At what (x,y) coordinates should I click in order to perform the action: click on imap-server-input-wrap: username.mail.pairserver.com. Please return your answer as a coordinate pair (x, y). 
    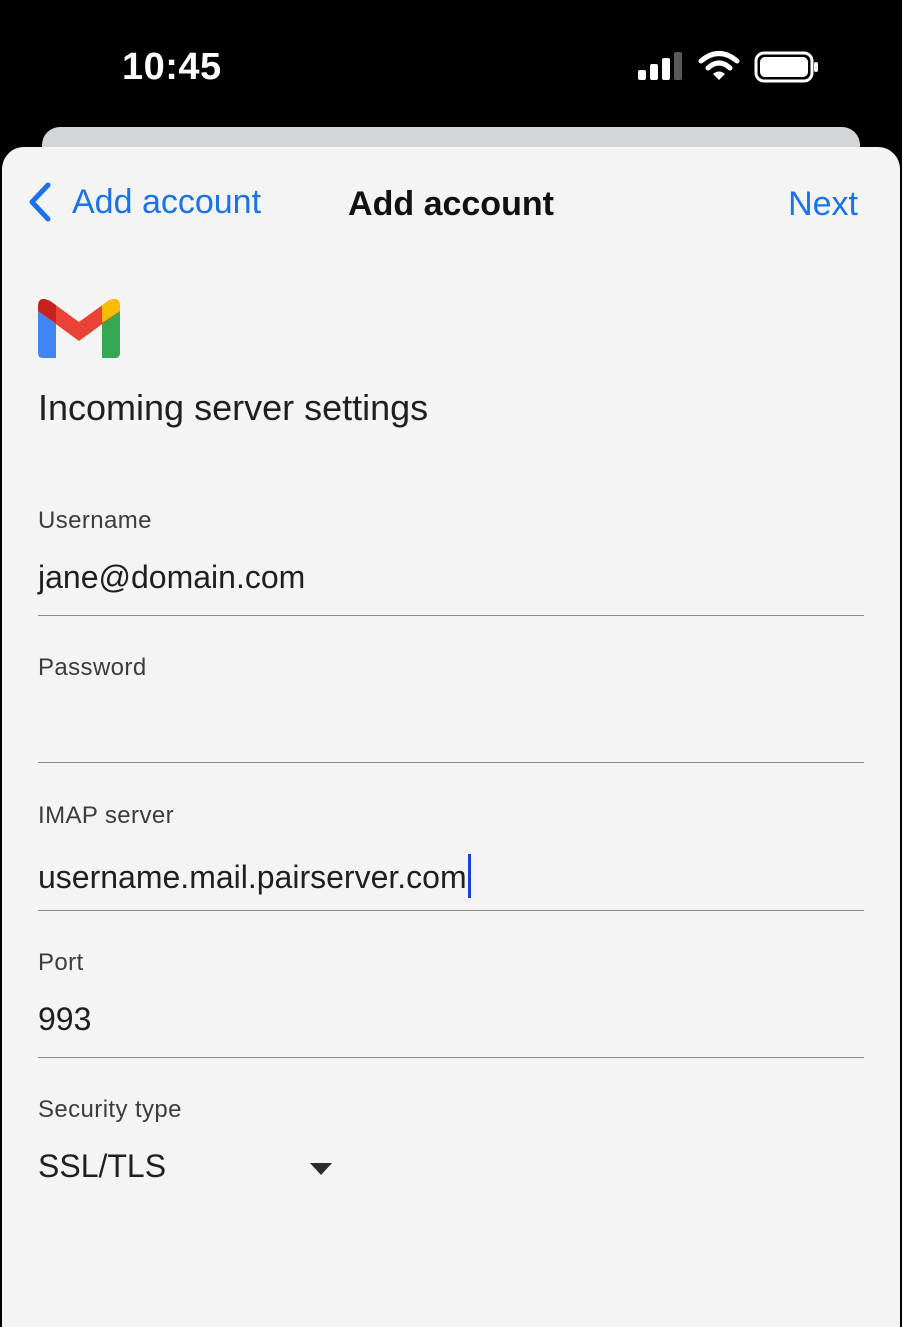
    Looking at the image, I should click on (254, 876).